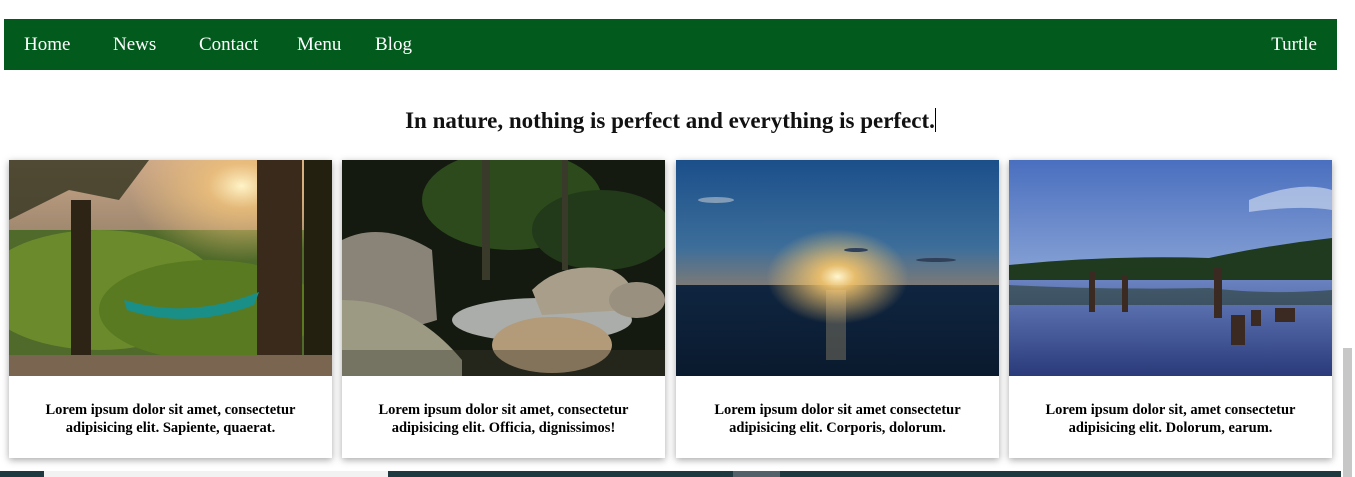 The width and height of the screenshot is (1355, 477). I want to click on ocean-sunset-photo, so click(837, 268).